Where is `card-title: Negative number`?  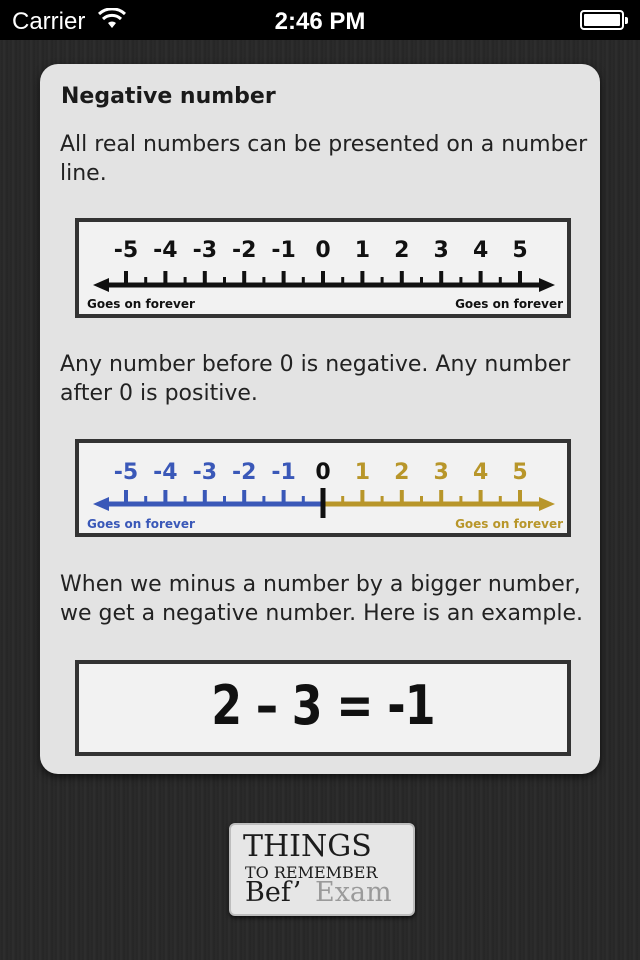 card-title: Negative number is located at coordinates (168, 96).